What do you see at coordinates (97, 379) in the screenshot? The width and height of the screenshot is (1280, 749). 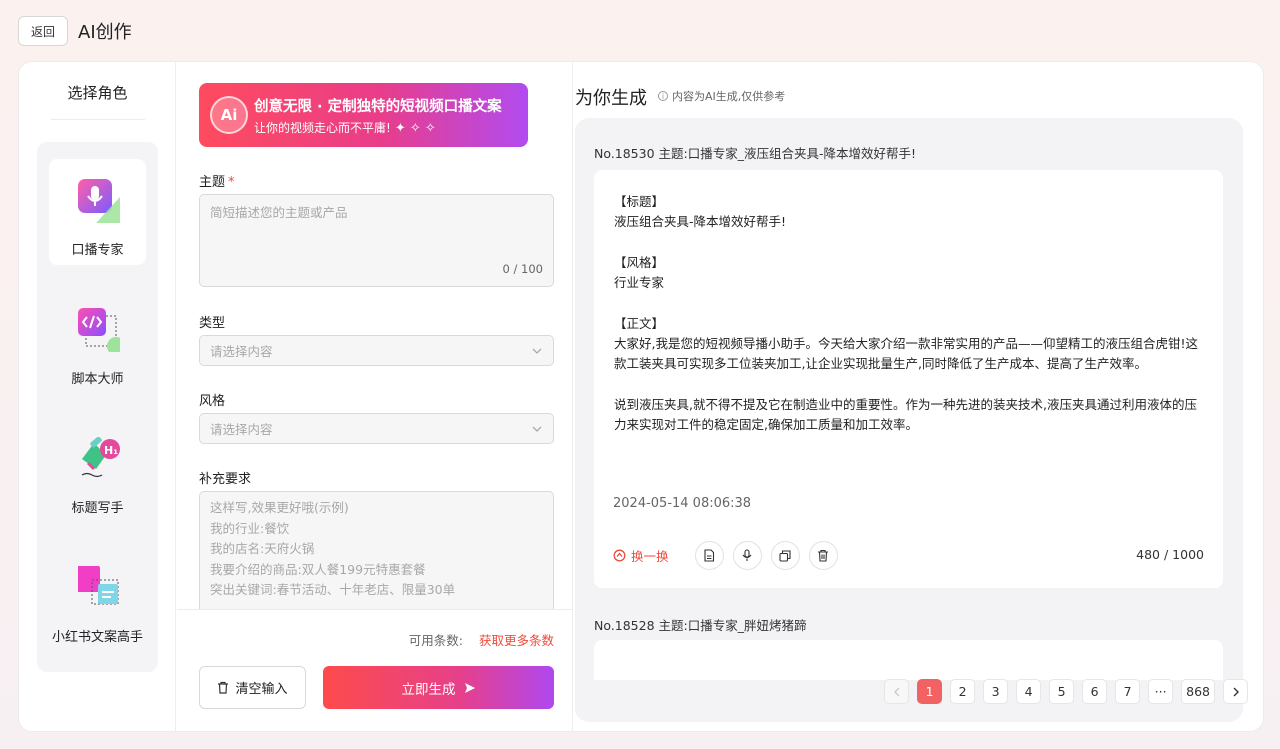 I see `role-label: 脚本大师` at bounding box center [97, 379].